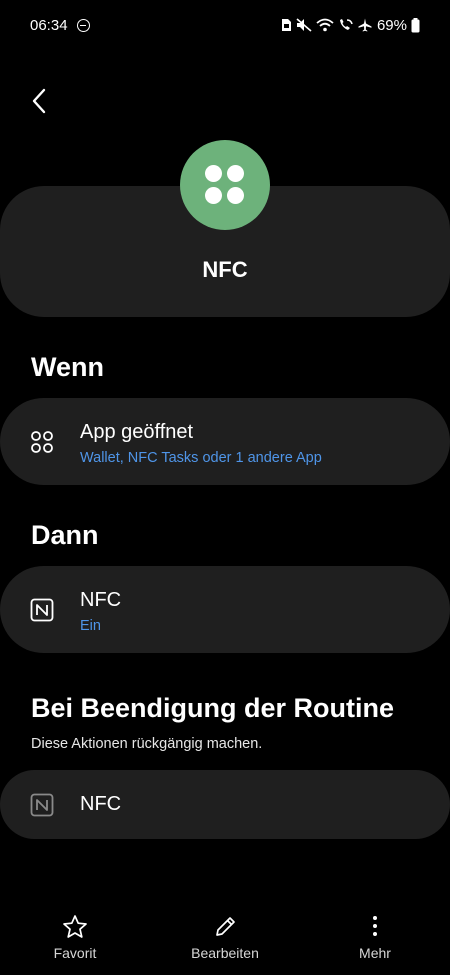 The image size is (450, 975). I want to click on status-icons: 69%, so click(350, 25).